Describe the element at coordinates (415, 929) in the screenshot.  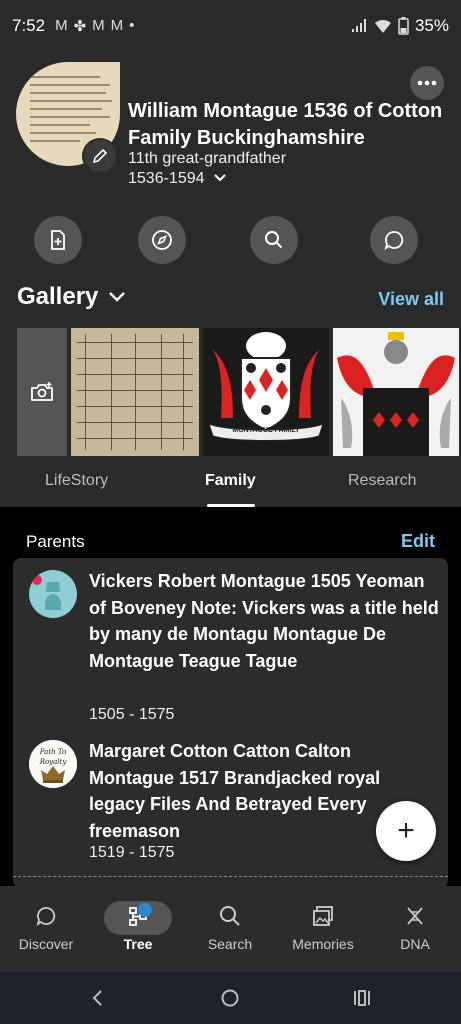
I see `nav-dna: DNA` at that location.